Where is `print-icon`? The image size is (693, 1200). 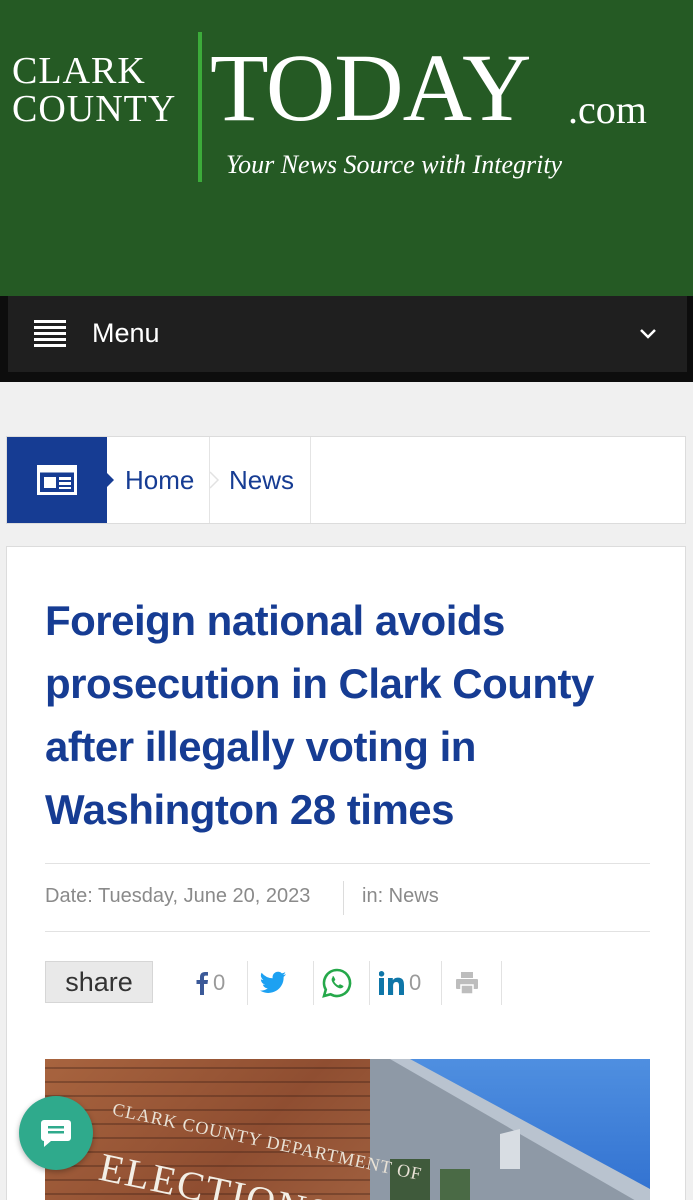
print-icon is located at coordinates (467, 983).